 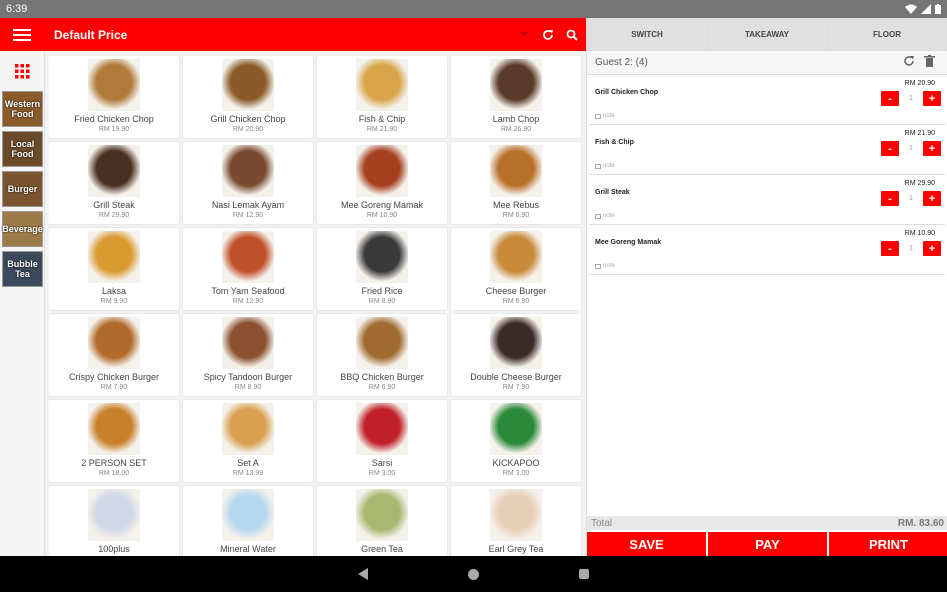 What do you see at coordinates (22, 189) in the screenshot?
I see `category-item: Burger` at bounding box center [22, 189].